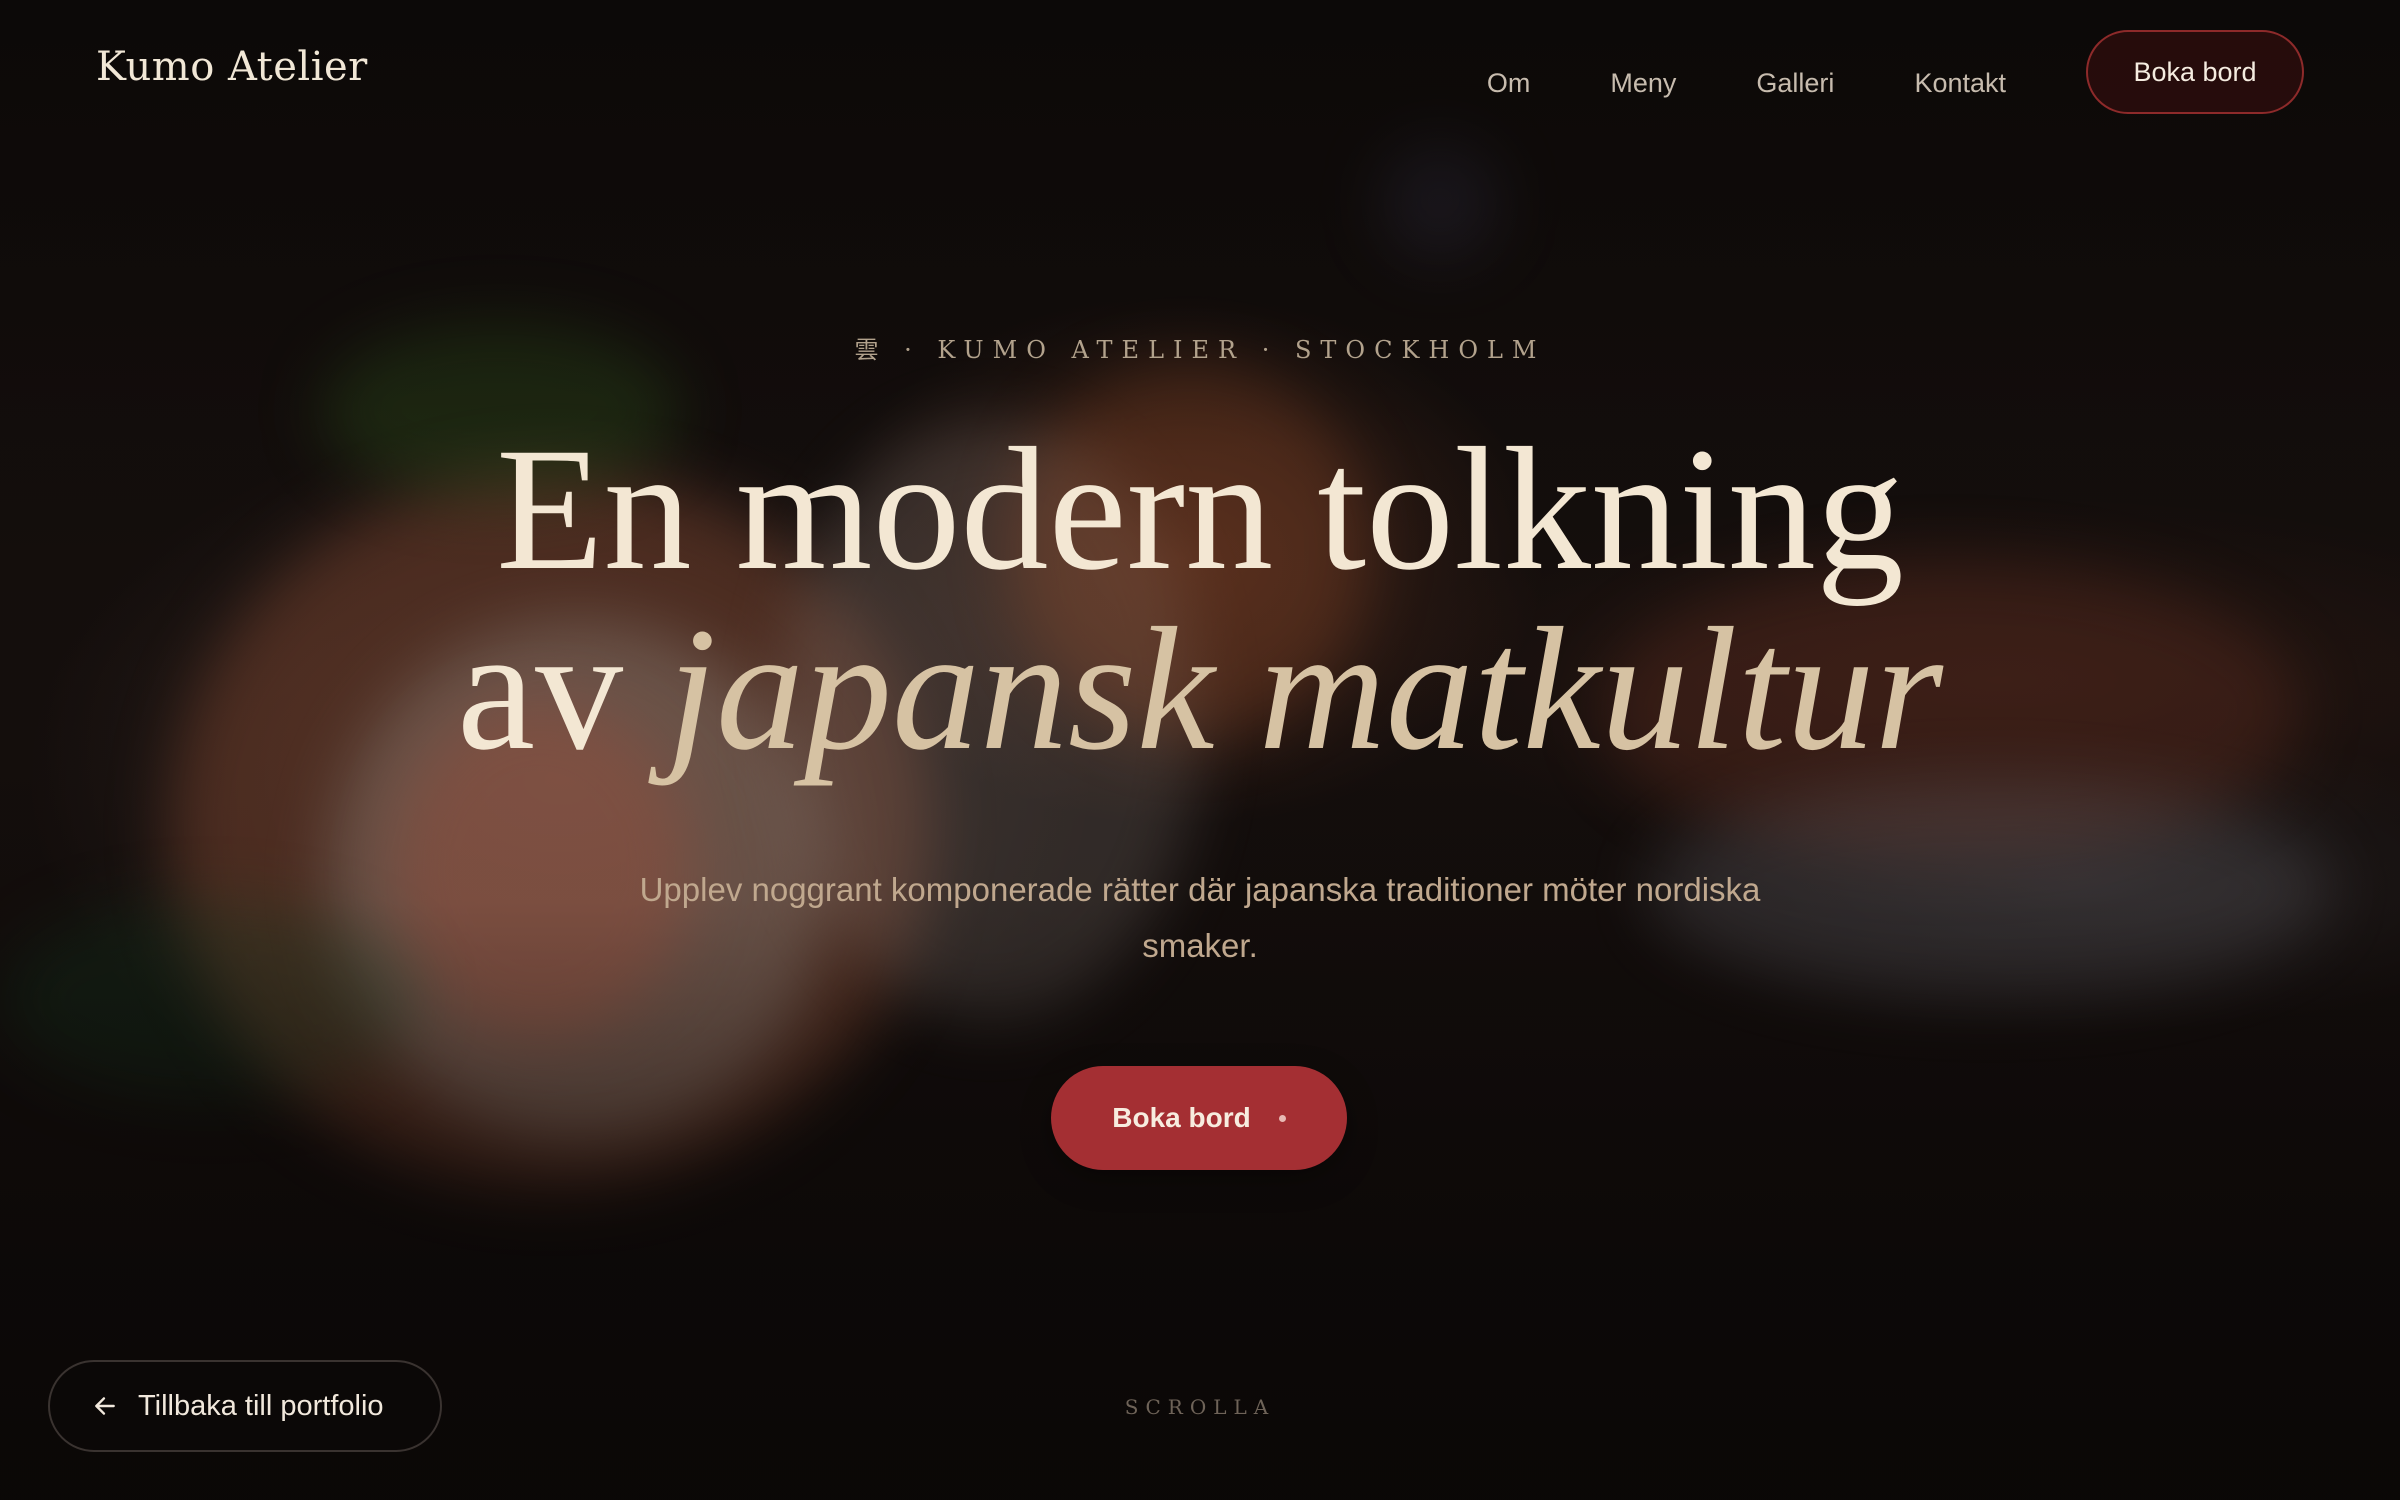  What do you see at coordinates (1200, 509) in the screenshot?
I see `headline-line-1: En modern tolkning` at bounding box center [1200, 509].